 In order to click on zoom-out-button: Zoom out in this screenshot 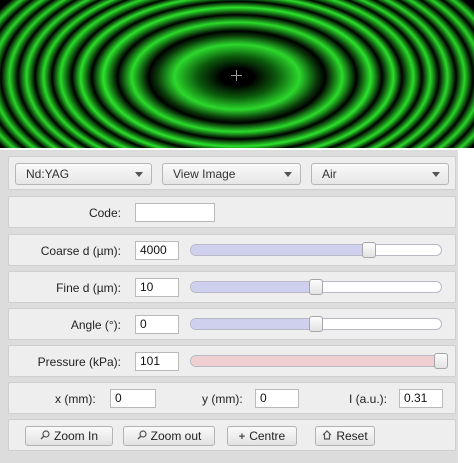, I will do `click(169, 436)`.